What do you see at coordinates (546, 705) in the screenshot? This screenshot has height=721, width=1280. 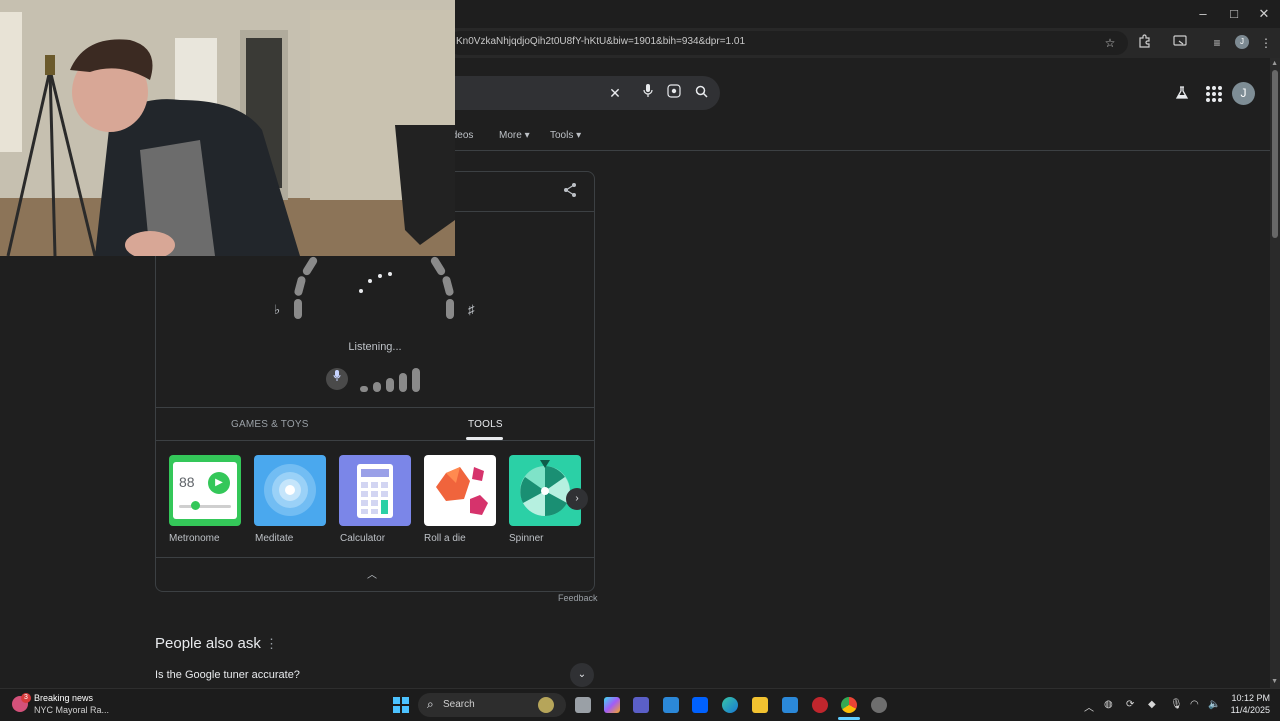 I see `search-highlight-icon` at bounding box center [546, 705].